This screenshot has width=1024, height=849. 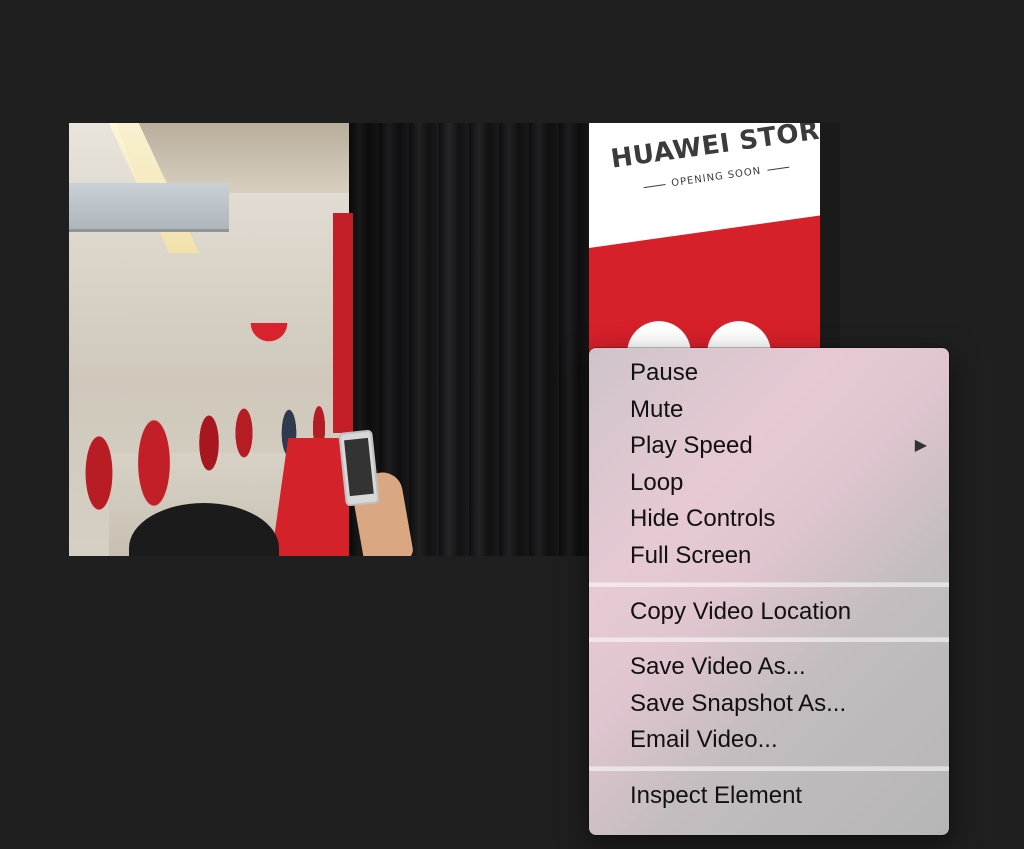 I want to click on menu-item-mute: Mute, so click(x=769, y=410).